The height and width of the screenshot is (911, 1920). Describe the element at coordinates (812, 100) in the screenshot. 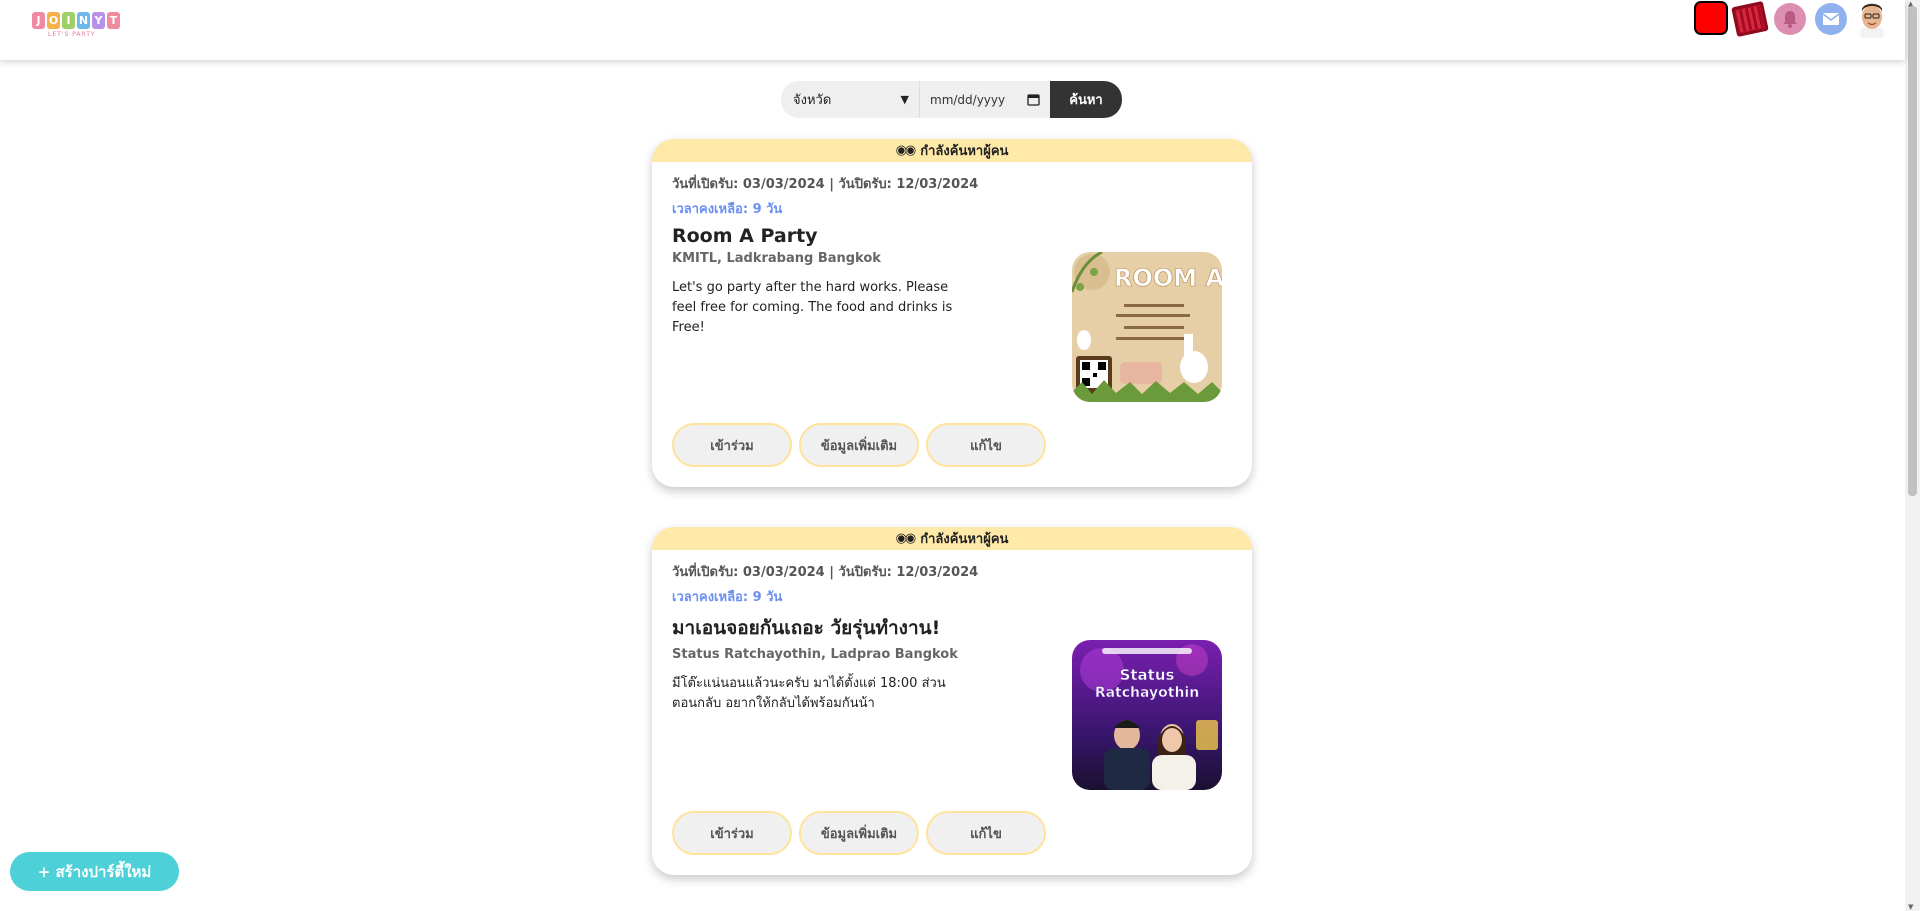

I see `province-select-label: จังหวัด` at that location.